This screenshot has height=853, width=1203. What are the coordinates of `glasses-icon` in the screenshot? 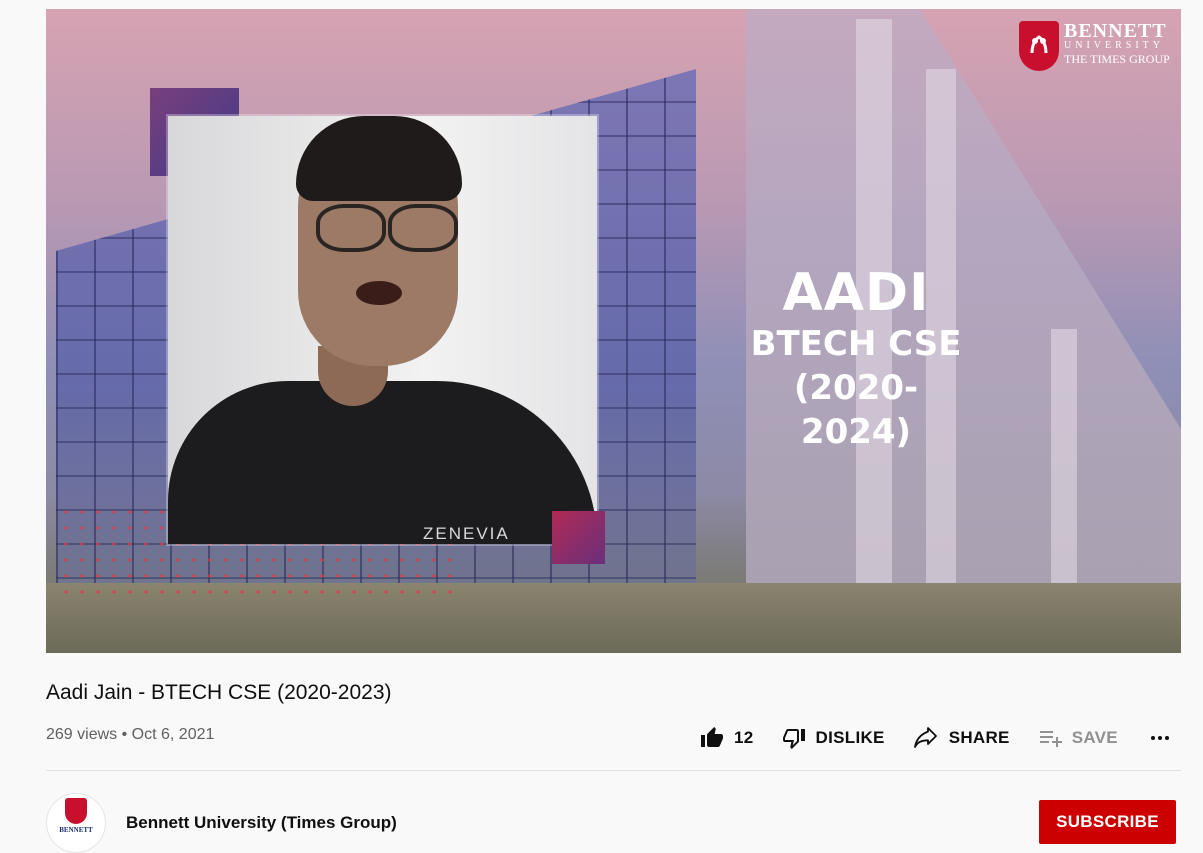 It's located at (383, 228).